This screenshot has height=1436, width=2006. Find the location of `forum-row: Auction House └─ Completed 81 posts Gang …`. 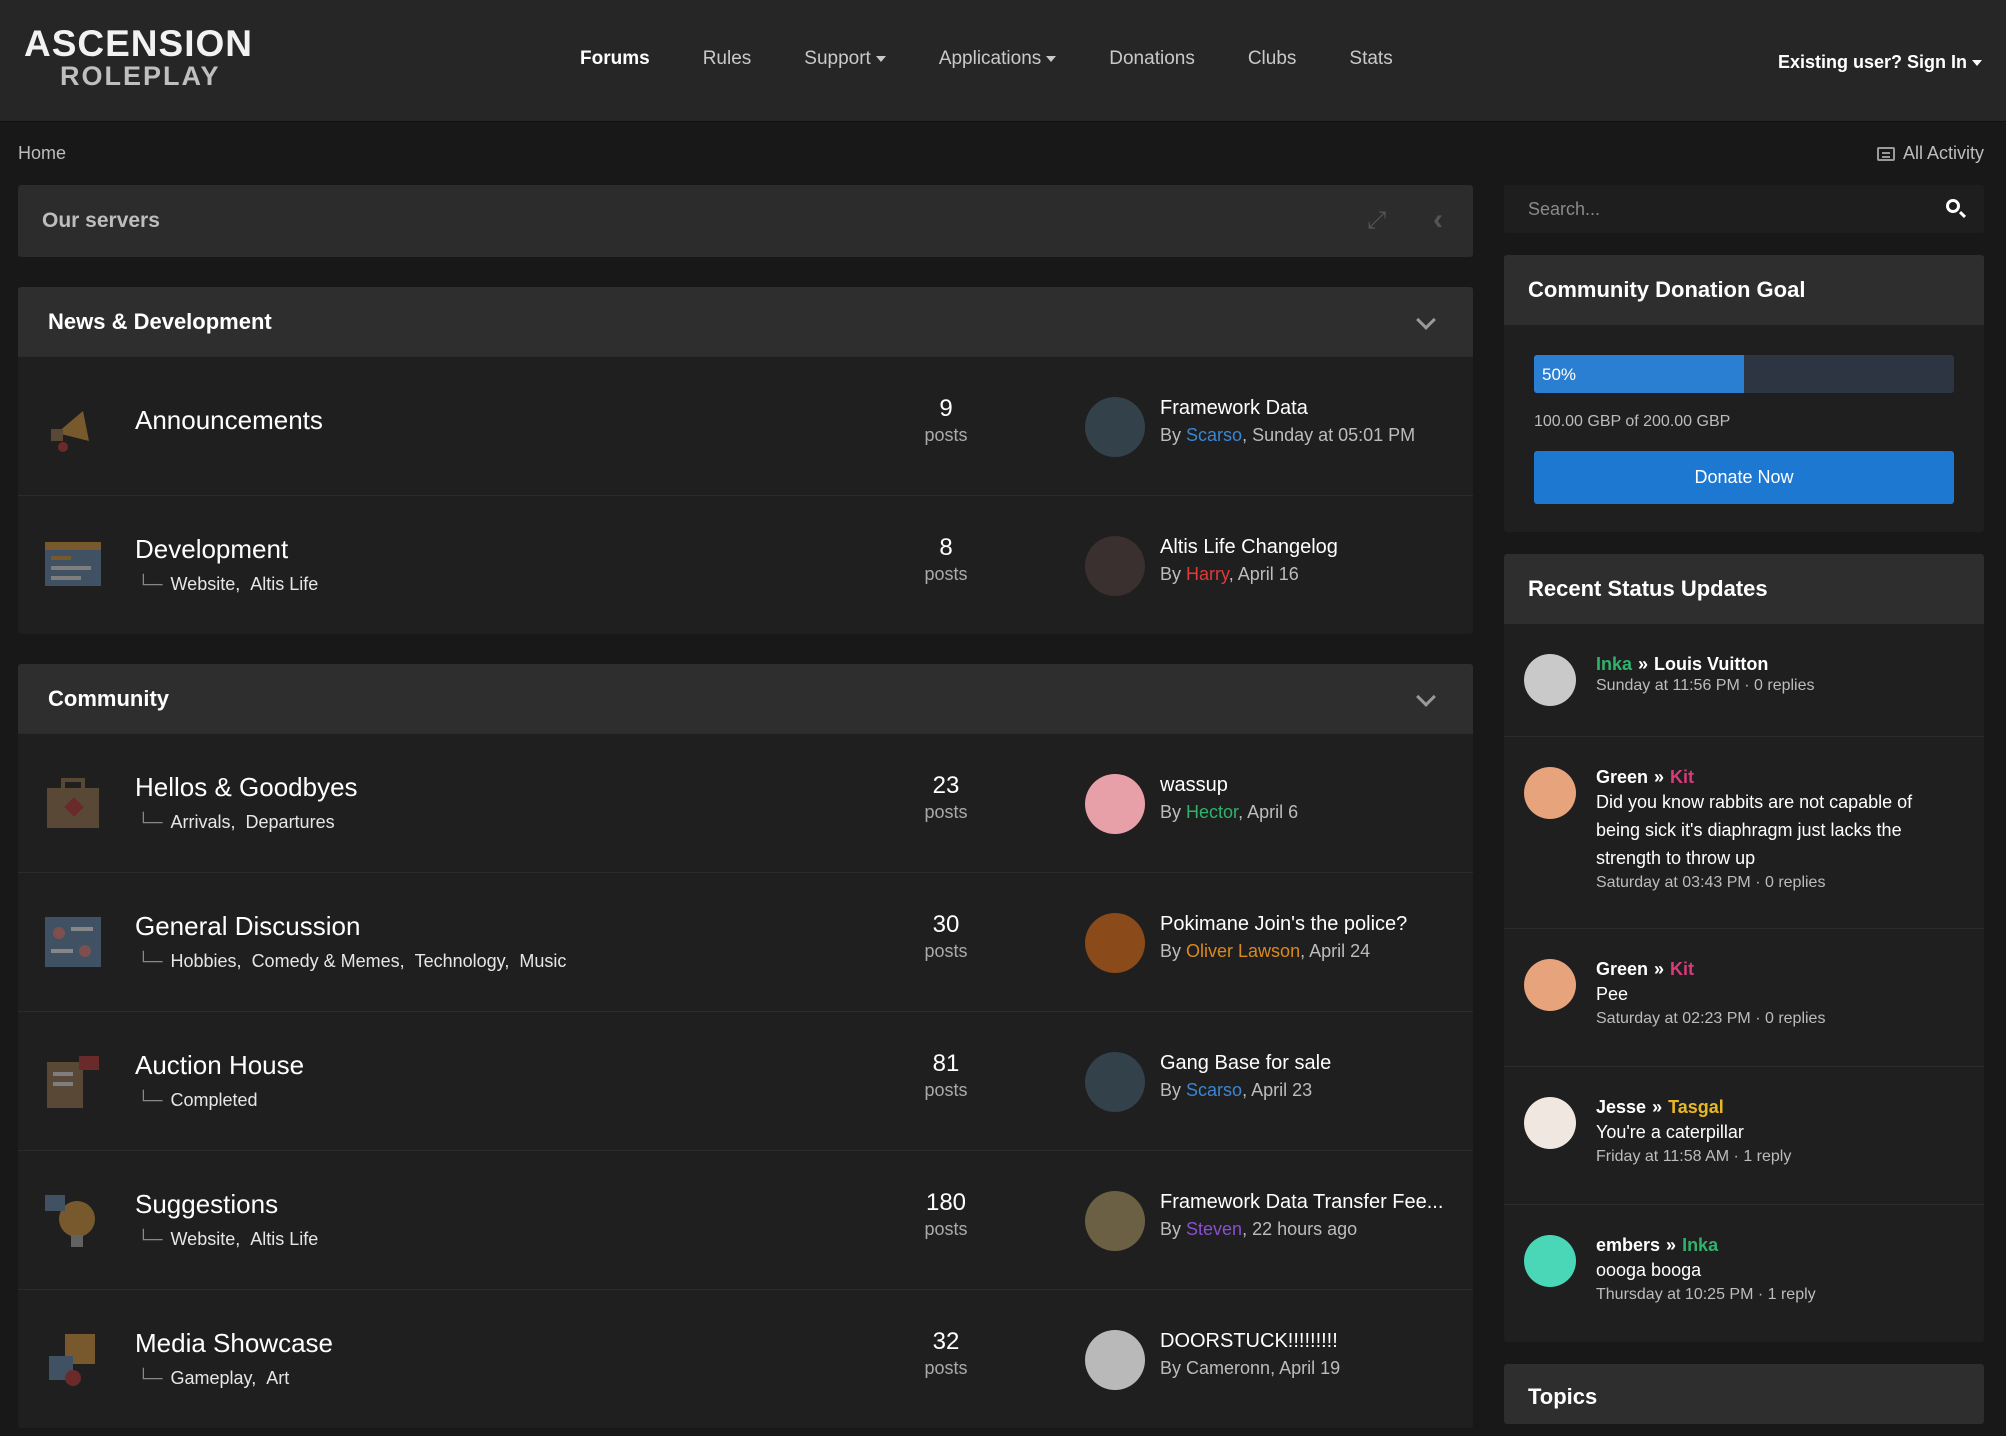

forum-row: Auction House └─ Completed 81 posts Gang … is located at coordinates (745, 1080).